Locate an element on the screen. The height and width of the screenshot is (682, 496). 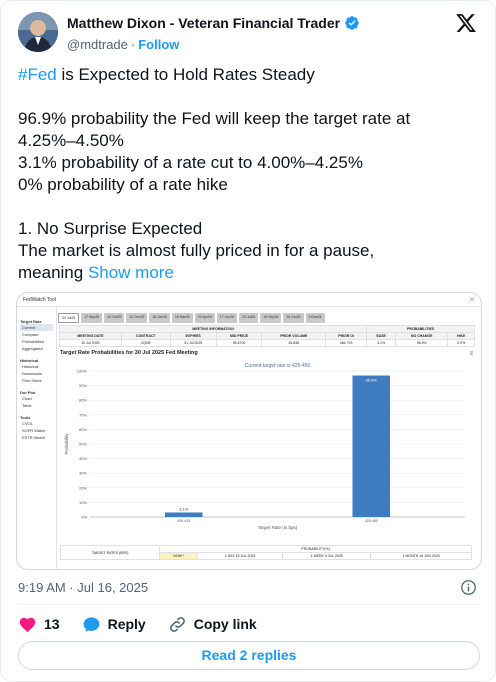
y-tick-label: 50% is located at coordinates (83, 444).